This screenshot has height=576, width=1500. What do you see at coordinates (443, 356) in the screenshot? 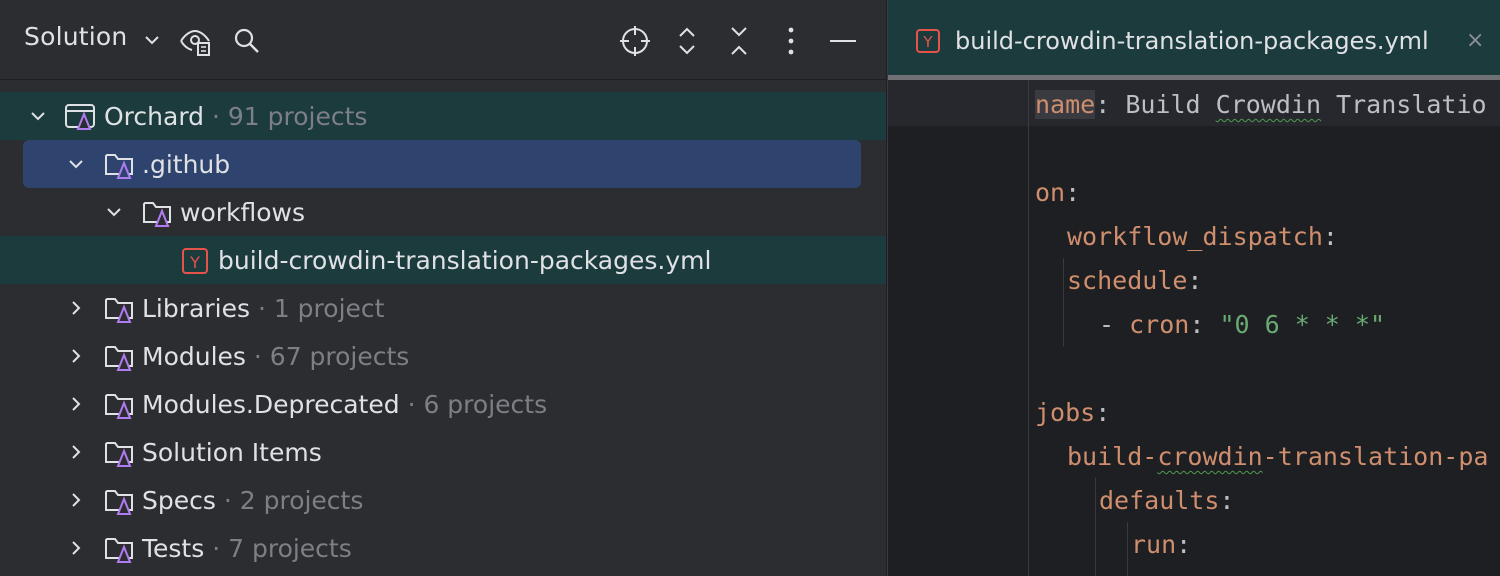
I see `tree-item-modules: Modules · 67 projects` at bounding box center [443, 356].